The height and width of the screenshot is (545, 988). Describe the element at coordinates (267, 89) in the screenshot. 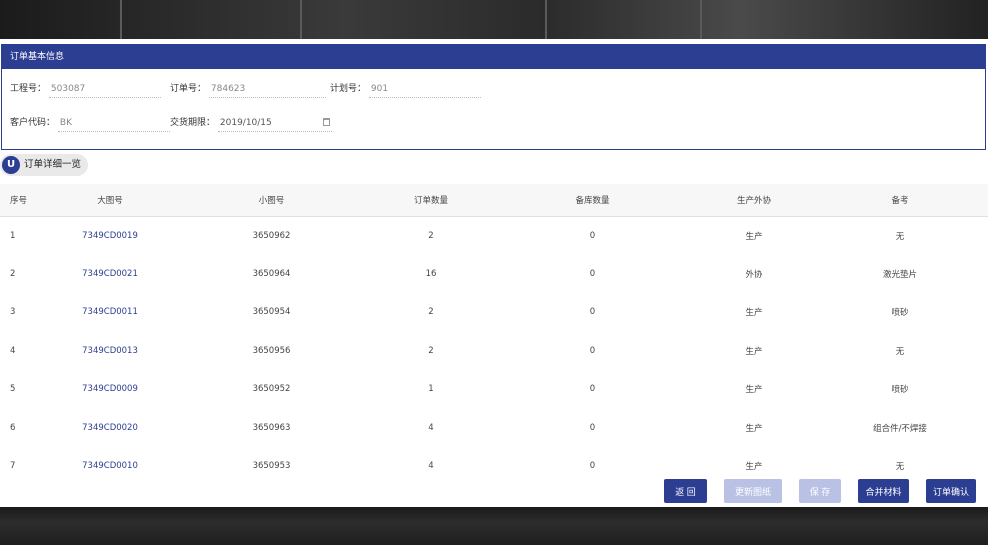

I see `order-no-input: 784623` at that location.